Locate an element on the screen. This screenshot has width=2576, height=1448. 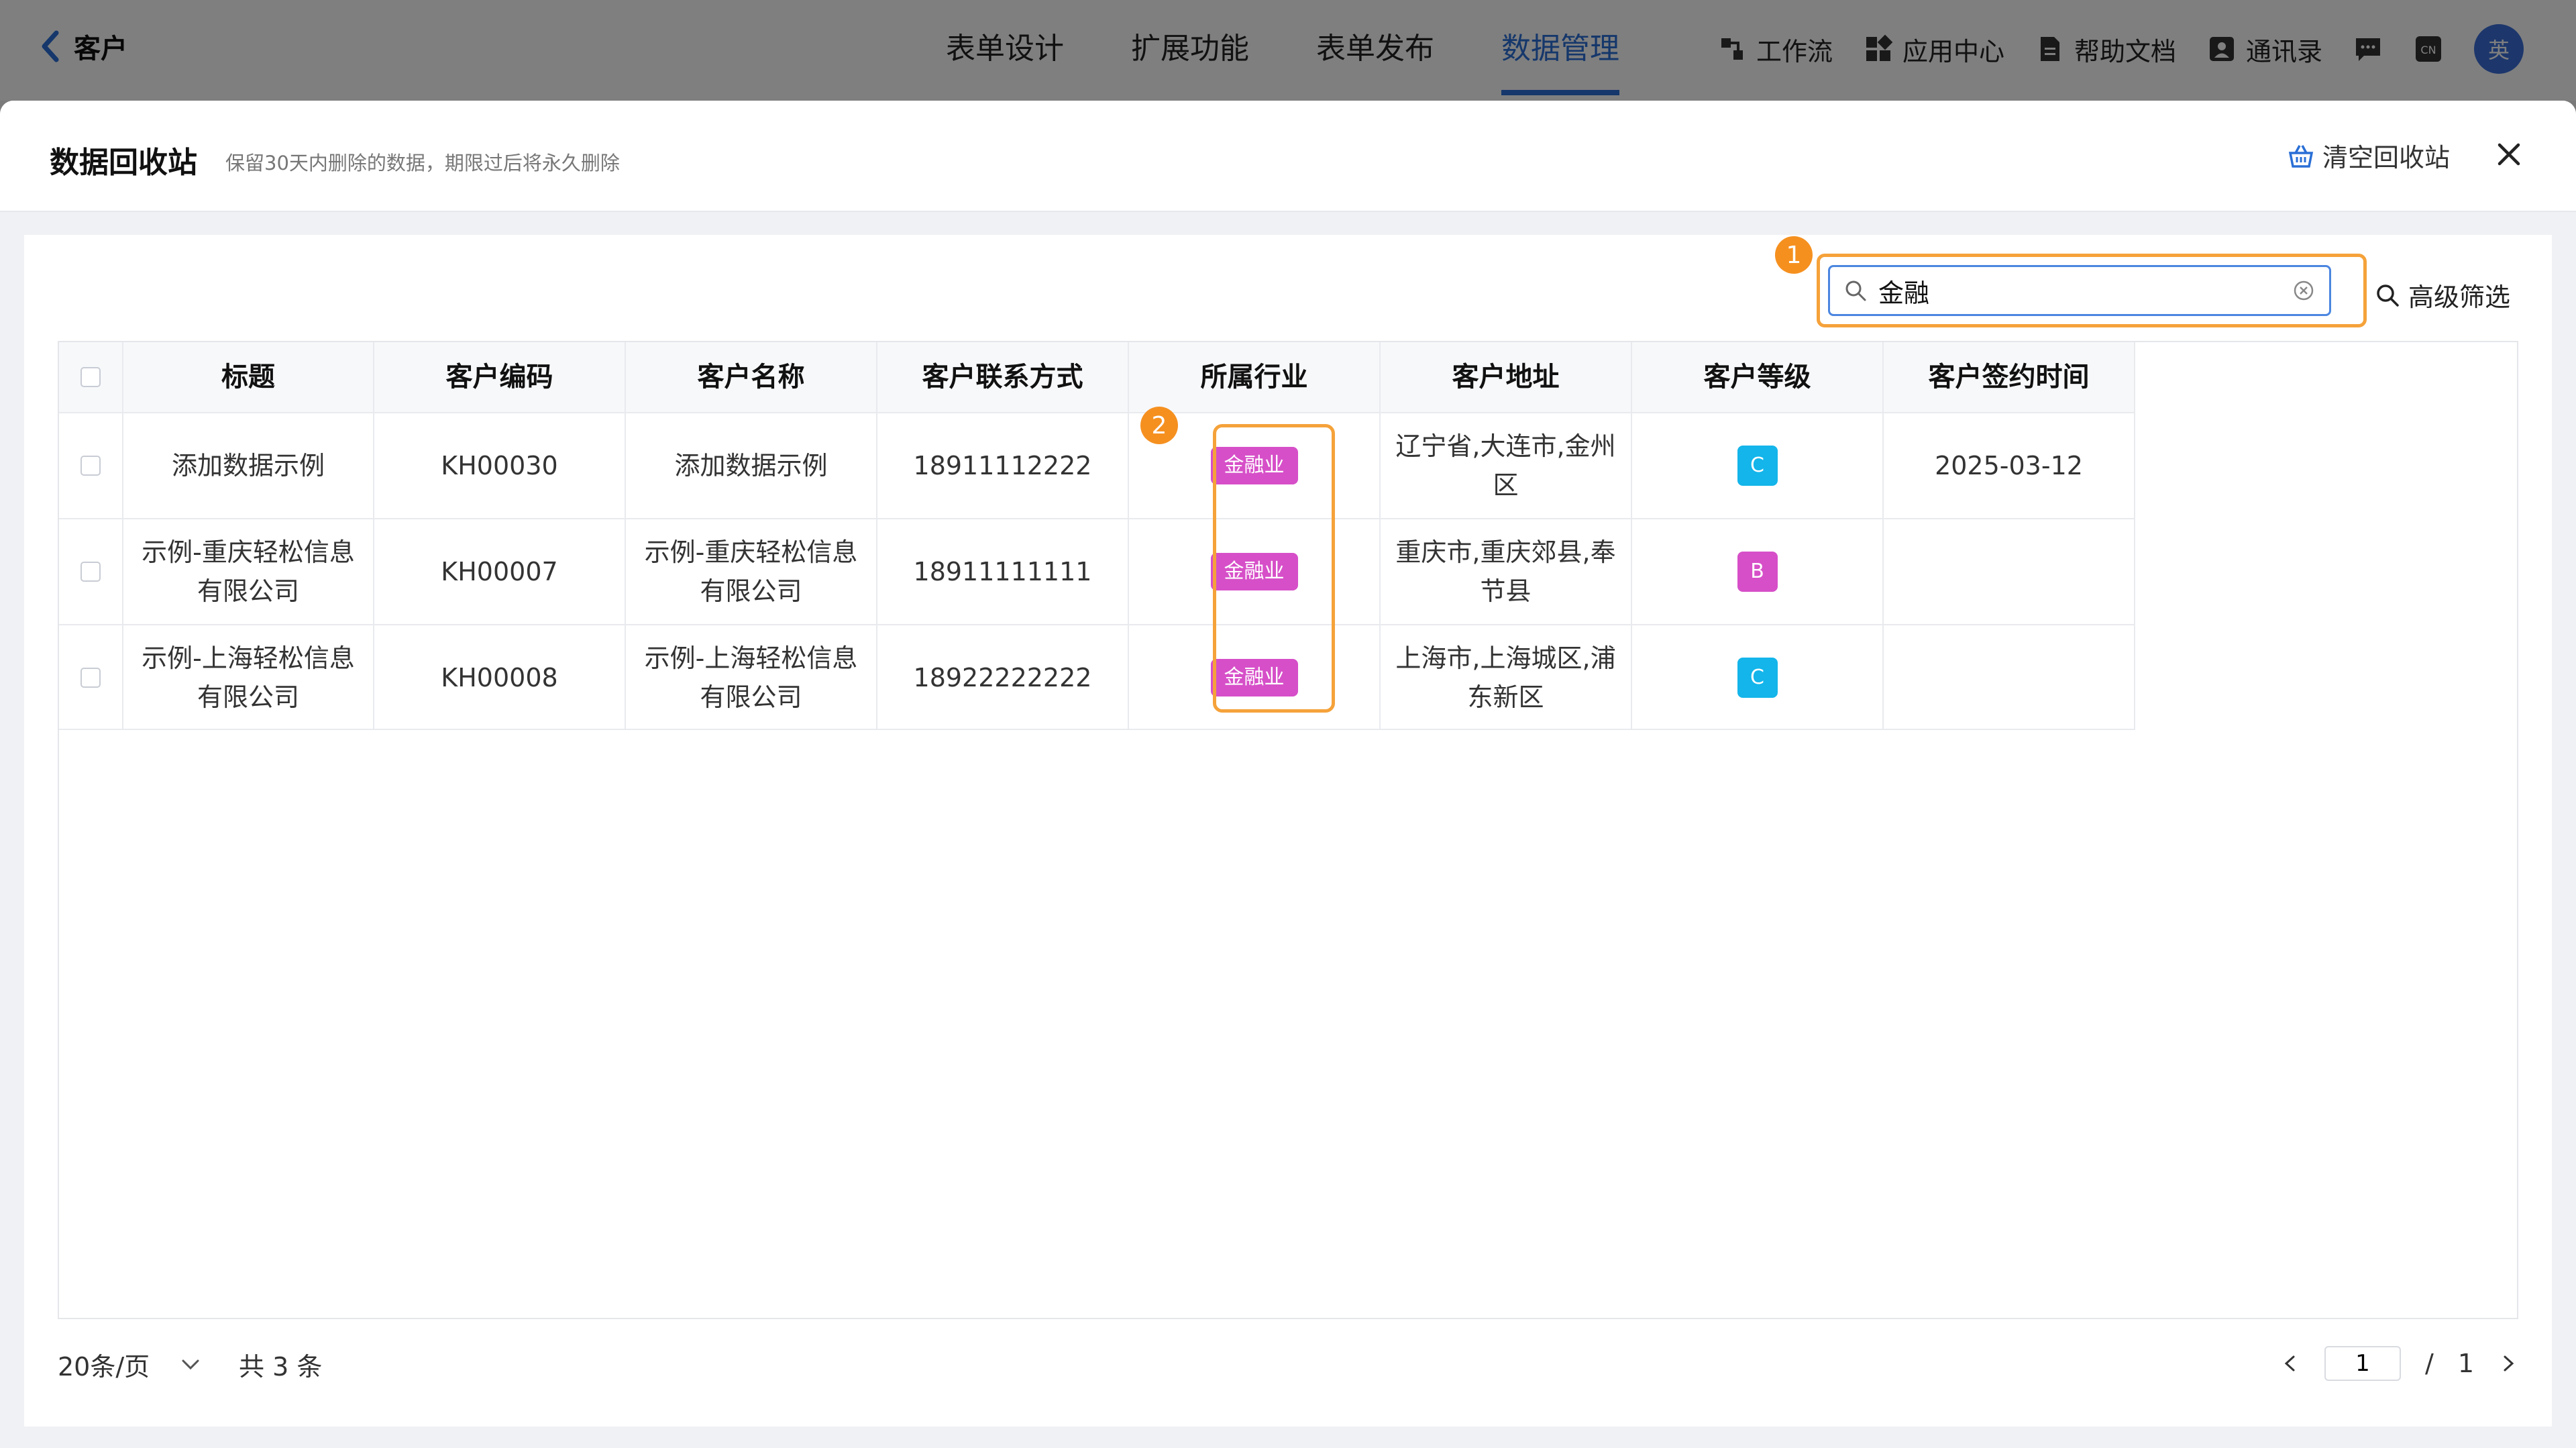
select-all-cell is located at coordinates (91, 377).